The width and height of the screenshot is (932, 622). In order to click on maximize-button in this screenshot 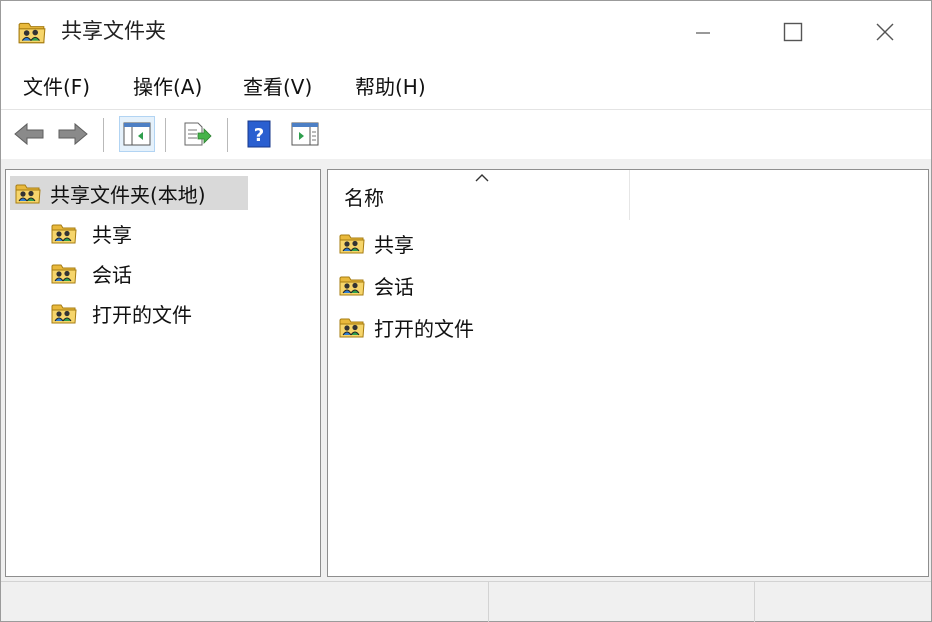, I will do `click(793, 32)`.